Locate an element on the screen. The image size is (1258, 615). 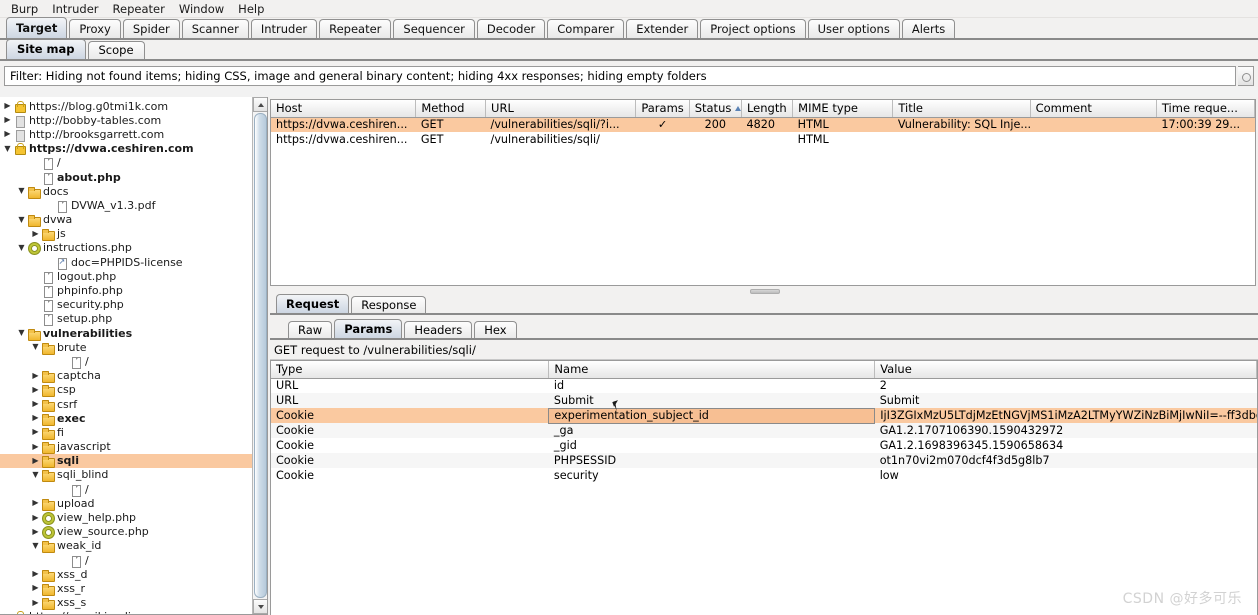
site-map-node-phpinfo-php: phpinfo.php is located at coordinates (133, 291).